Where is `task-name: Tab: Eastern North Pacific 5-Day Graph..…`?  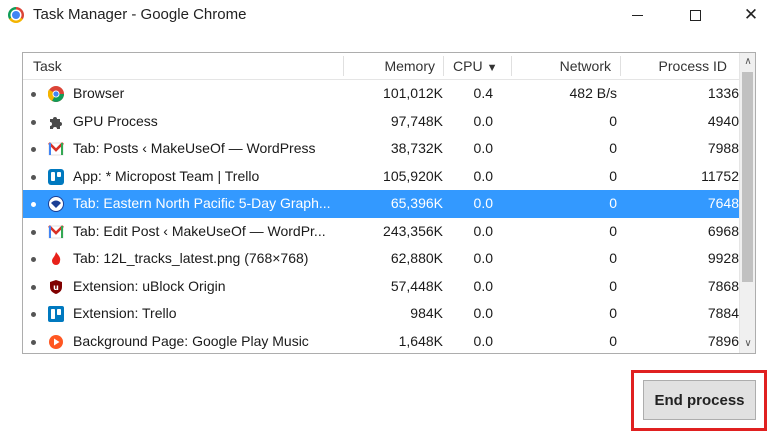
task-name: Tab: Eastern North Pacific 5-Day Graph..… is located at coordinates (202, 203).